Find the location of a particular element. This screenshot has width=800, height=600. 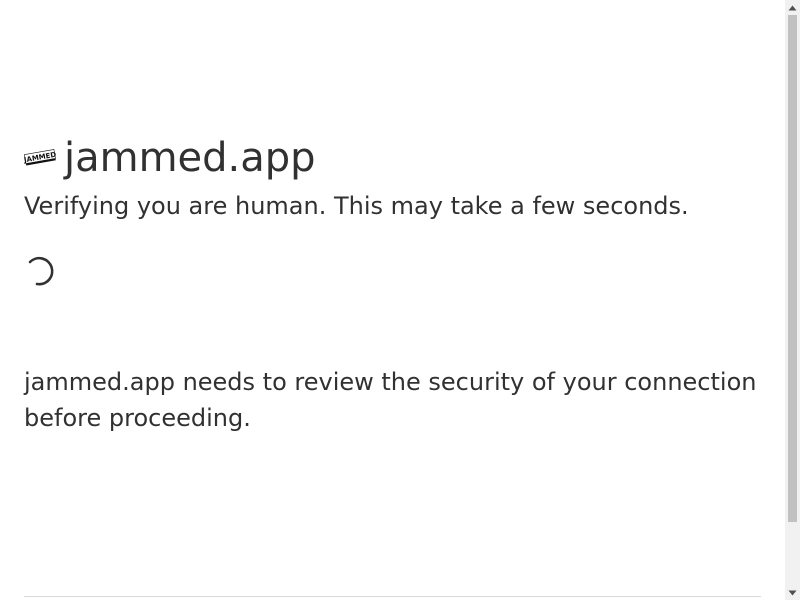

loading-spinner-icon is located at coordinates (41, 271).